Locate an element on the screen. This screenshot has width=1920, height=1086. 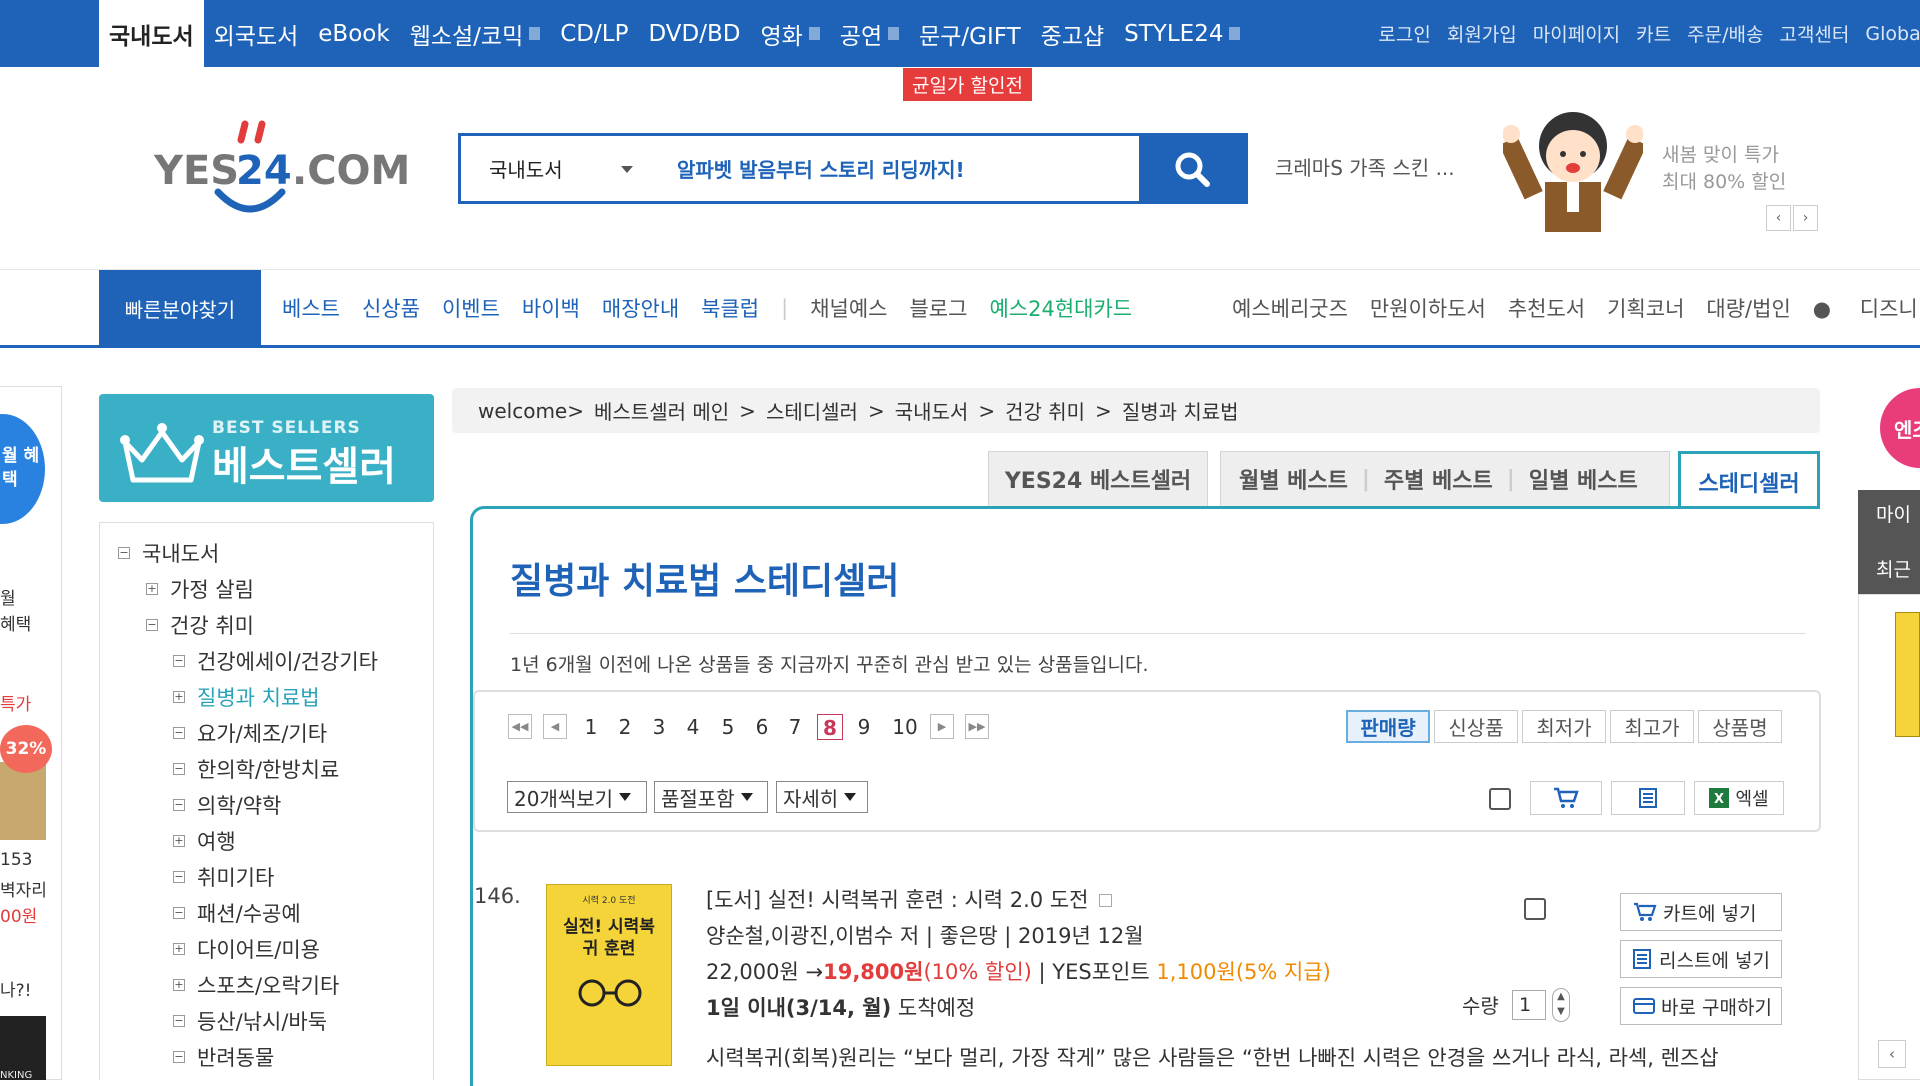
signup-link: 회원가입 is located at coordinates (1482, 33).